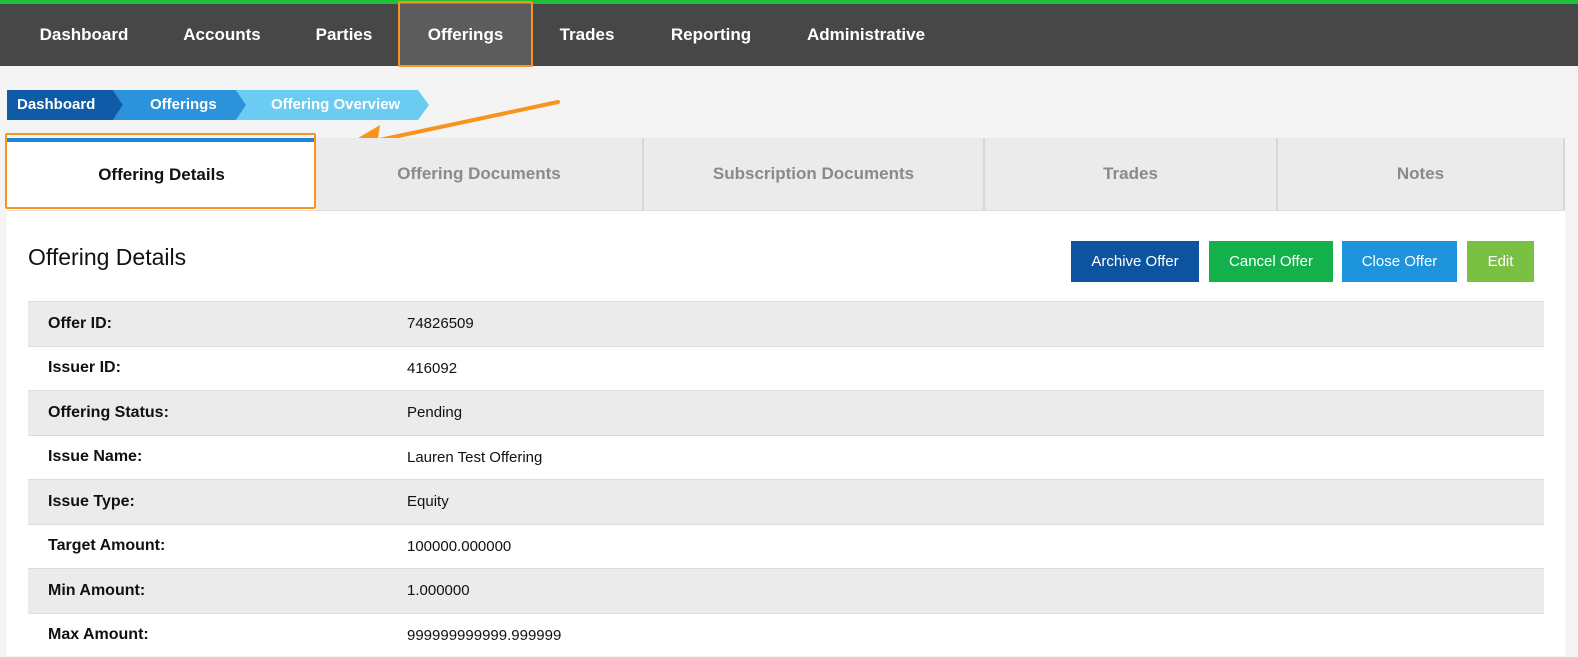 This screenshot has width=1578, height=657. Describe the element at coordinates (1129, 174) in the screenshot. I see `tab-trades: Trades` at that location.